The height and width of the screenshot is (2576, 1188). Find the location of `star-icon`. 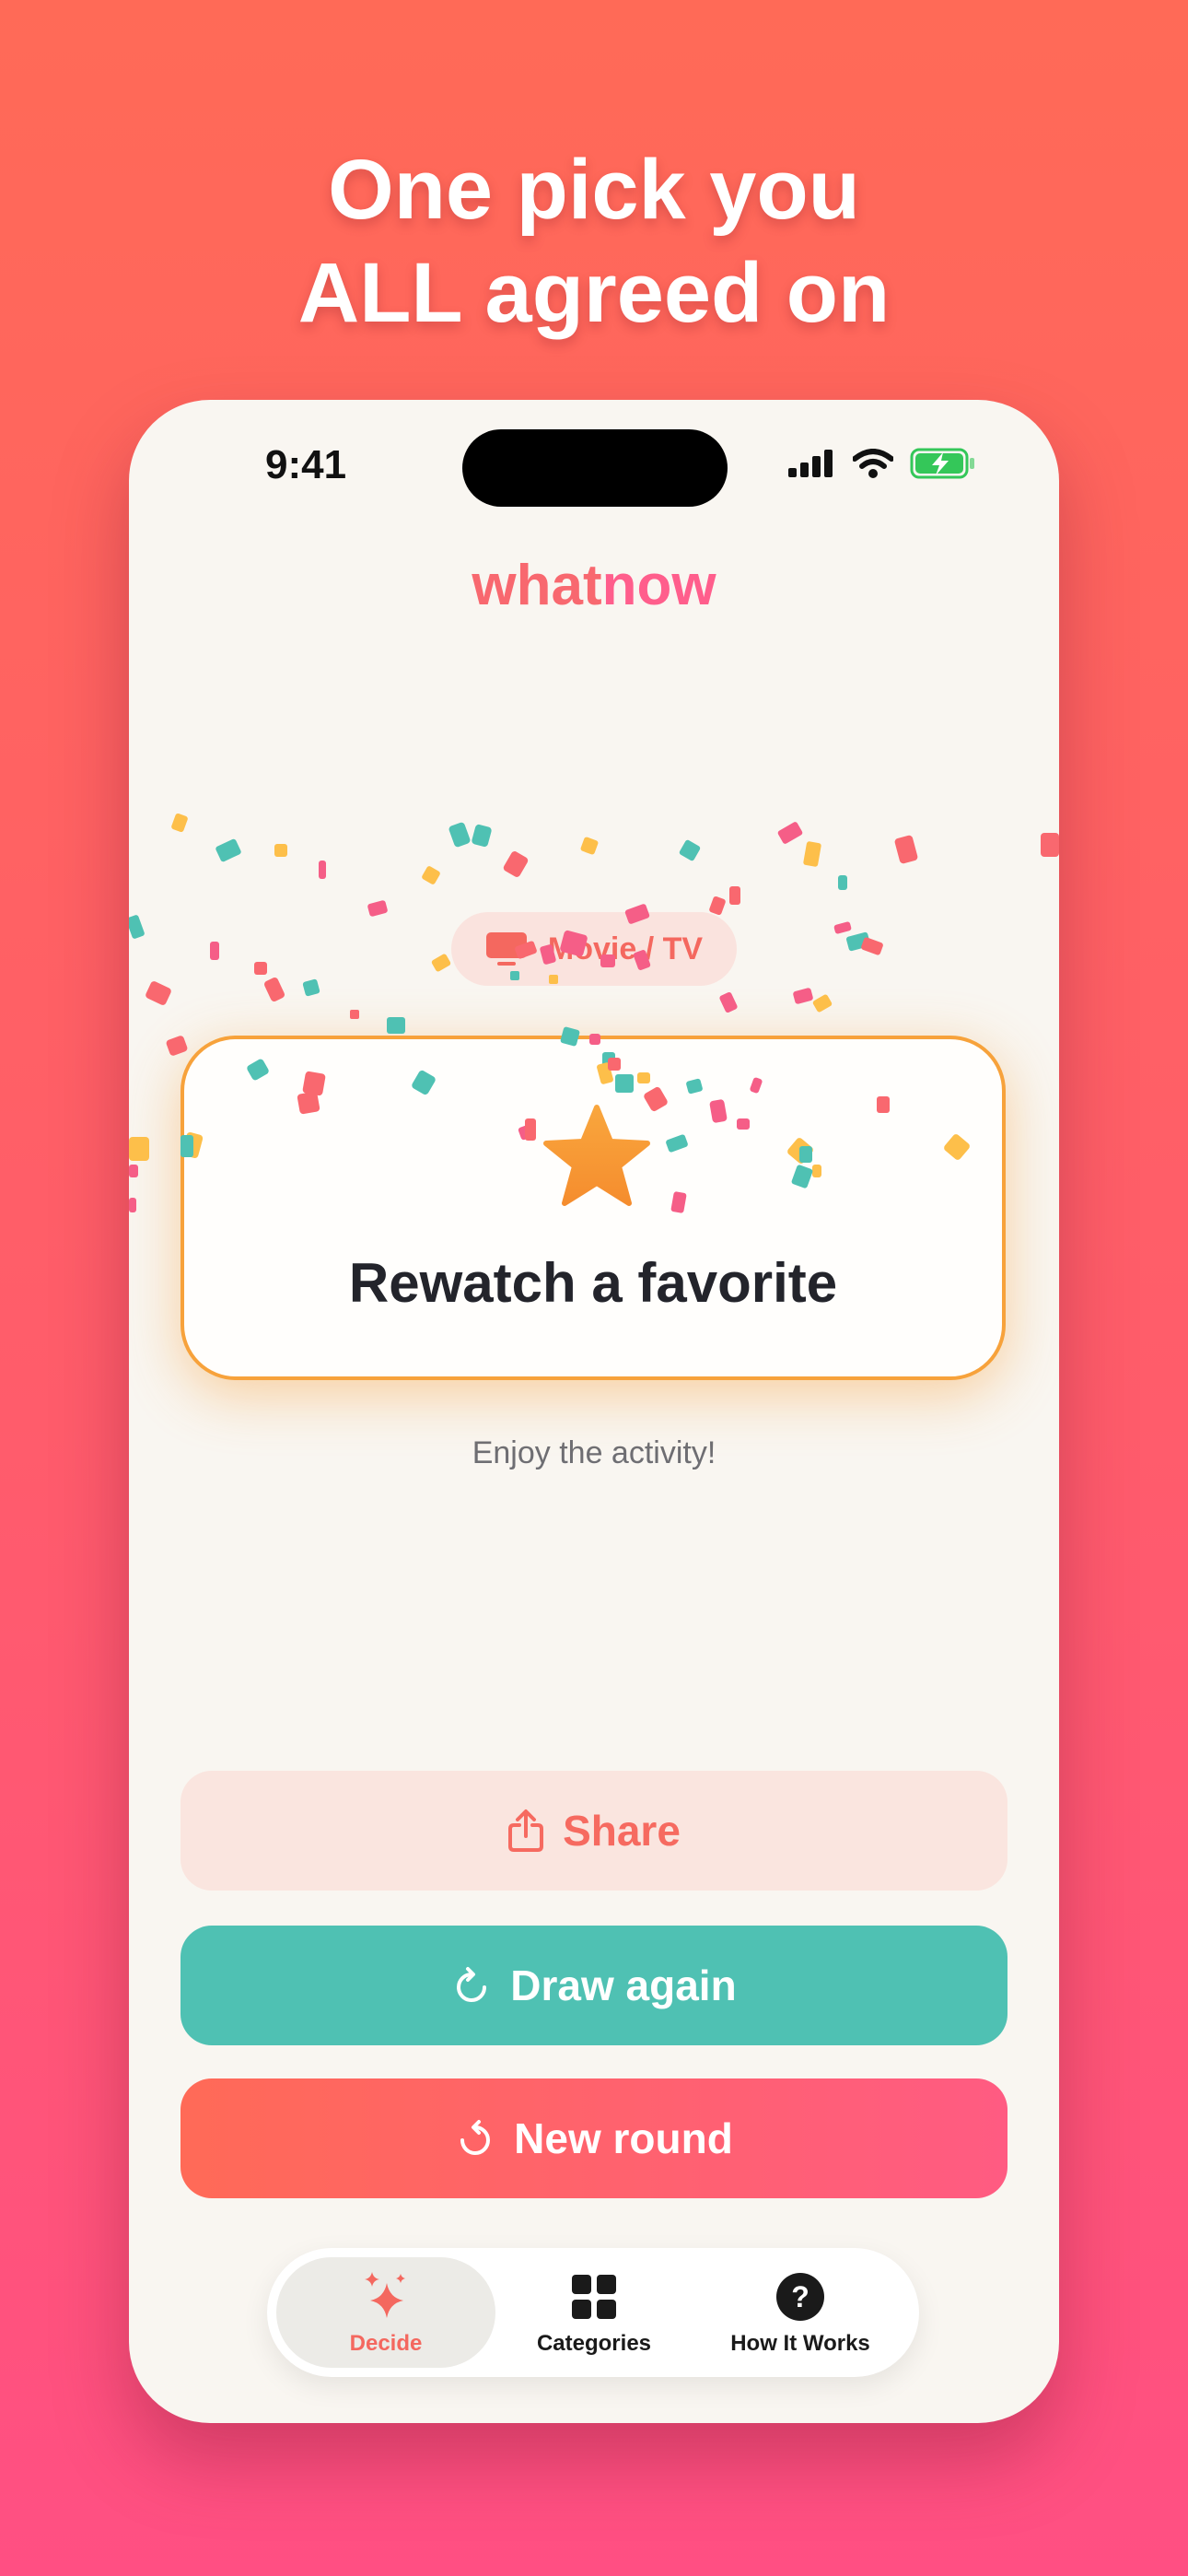

star-icon is located at coordinates (596, 1155).